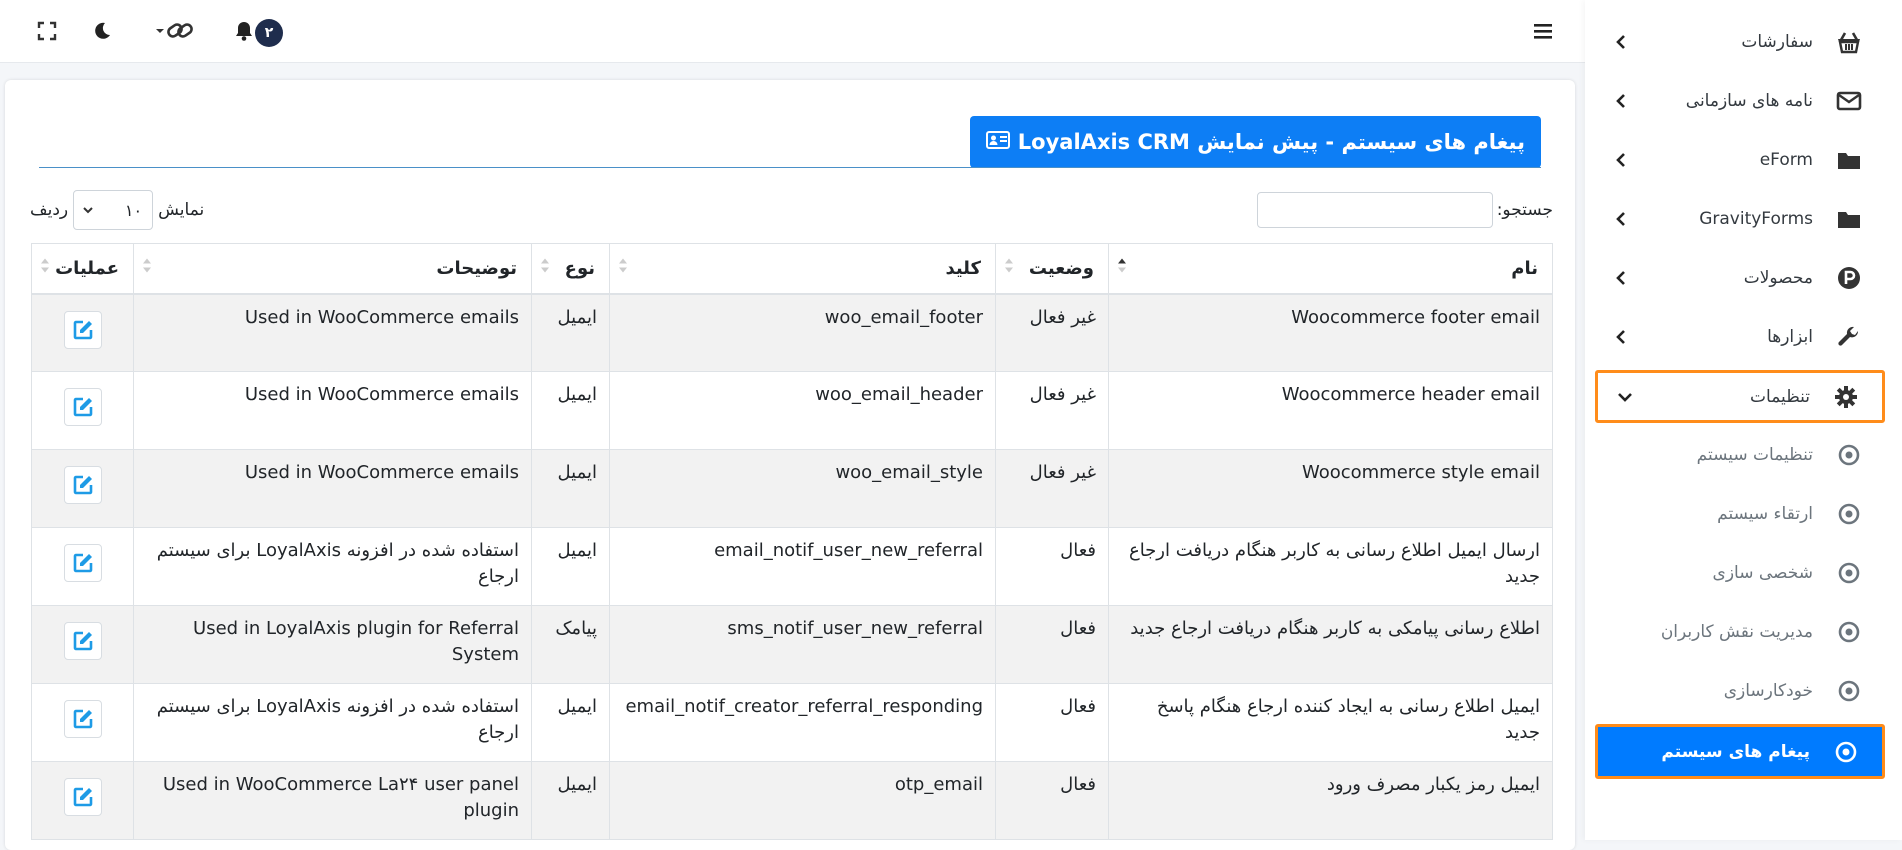  I want to click on fullscreen-icon, so click(47, 31).